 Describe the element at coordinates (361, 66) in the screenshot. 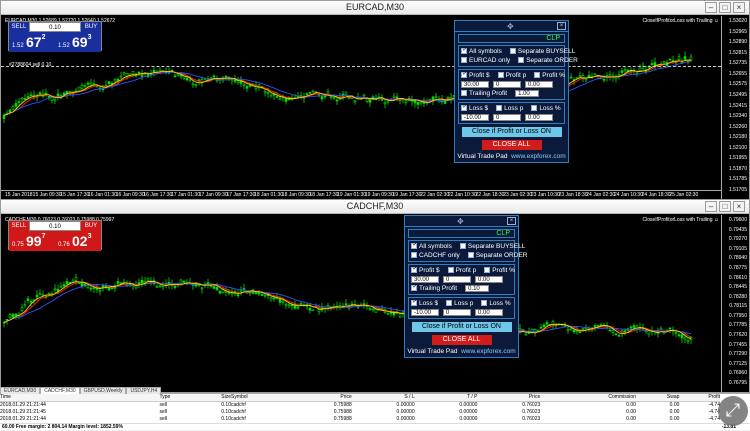

I see `order-line` at that location.